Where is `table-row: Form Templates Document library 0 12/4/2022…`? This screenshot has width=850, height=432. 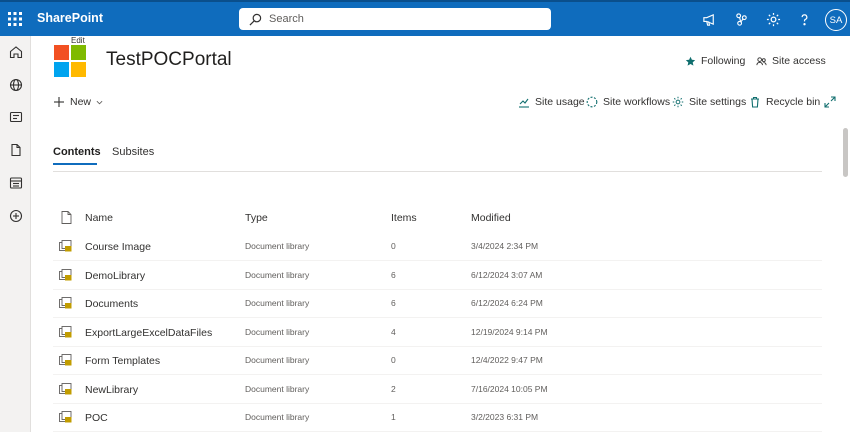 table-row: Form Templates Document library 0 12/4/2022… is located at coordinates (437, 361).